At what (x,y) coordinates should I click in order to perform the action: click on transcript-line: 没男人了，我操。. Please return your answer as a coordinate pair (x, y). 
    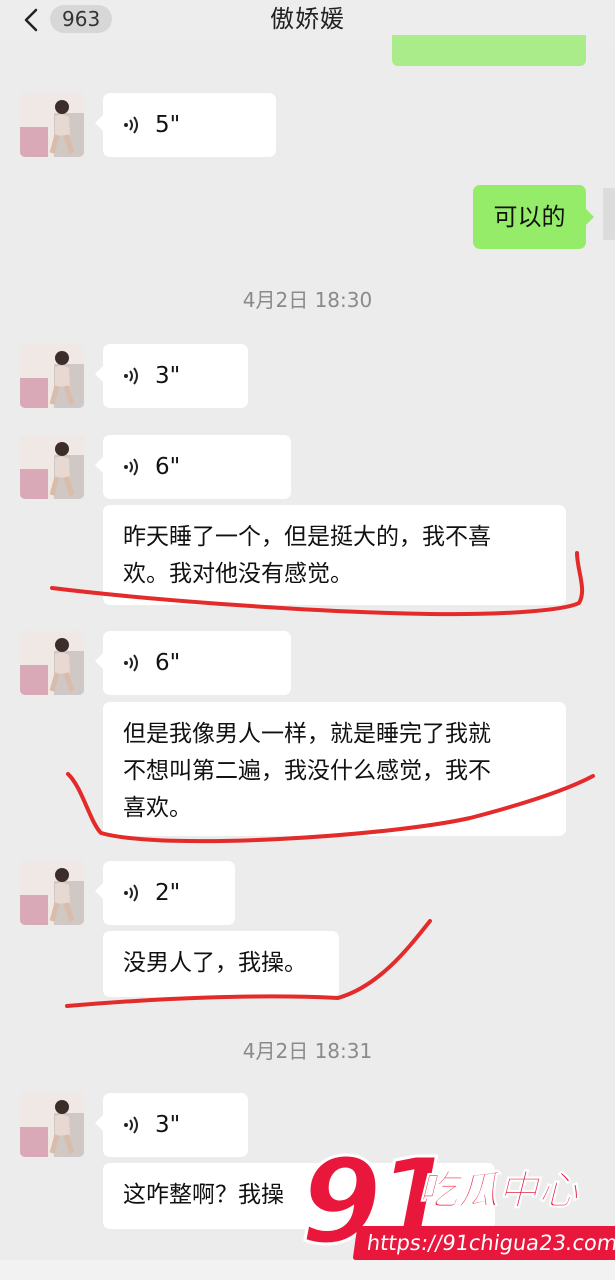
    Looking at the image, I should click on (215, 963).